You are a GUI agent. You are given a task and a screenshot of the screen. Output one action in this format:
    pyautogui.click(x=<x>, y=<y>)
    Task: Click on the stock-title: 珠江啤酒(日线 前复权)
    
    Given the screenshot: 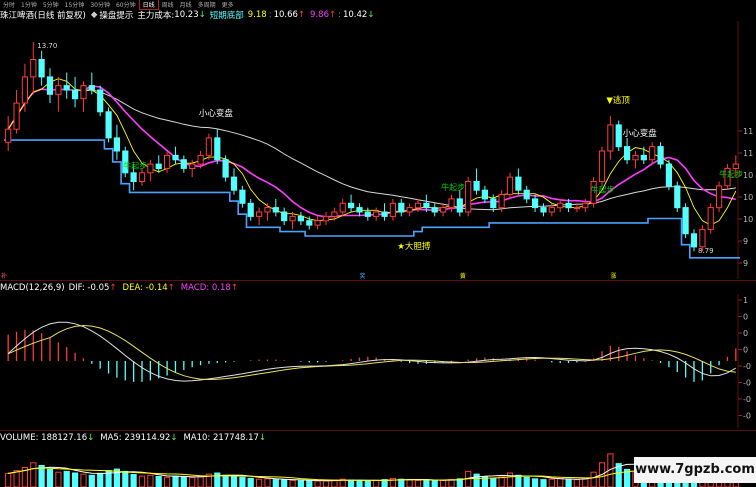 What is the action you would take?
    pyautogui.click(x=43, y=16)
    